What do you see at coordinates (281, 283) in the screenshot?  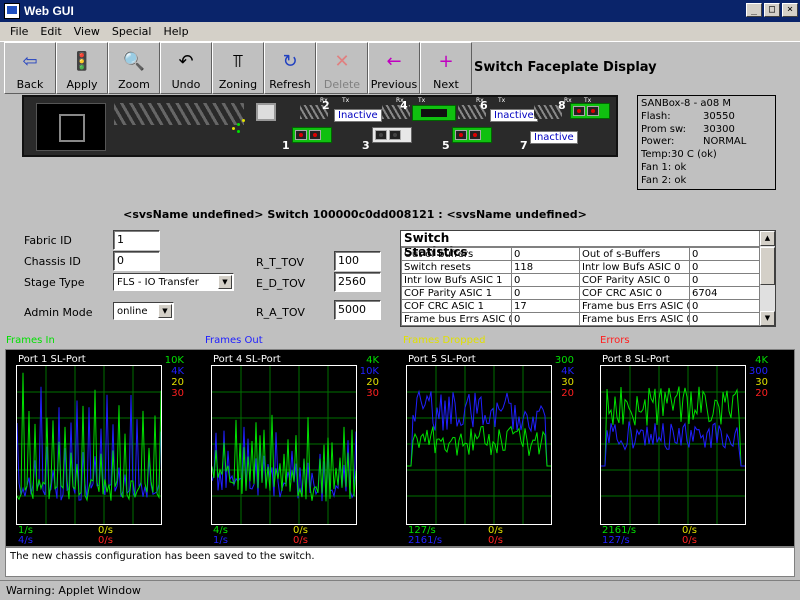 I see `edtov-label: E_D_TOV` at bounding box center [281, 283].